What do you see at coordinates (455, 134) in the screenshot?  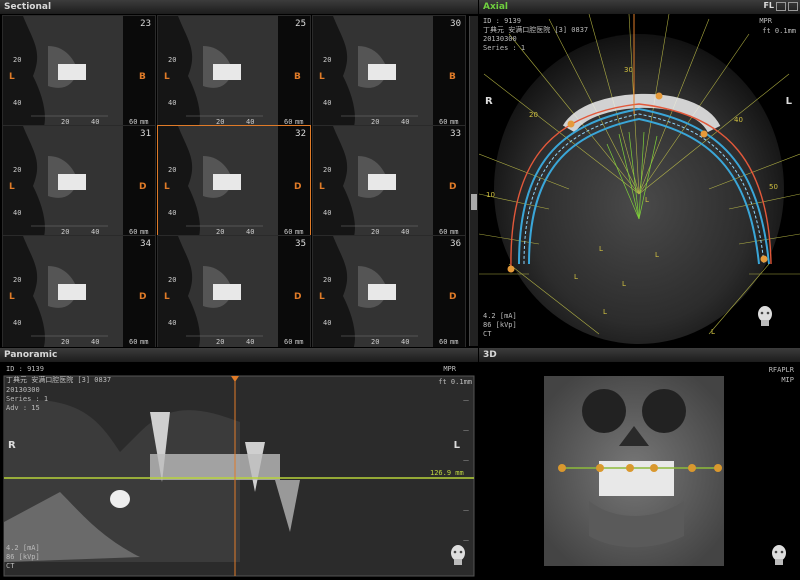 I see `slice-number: 33` at bounding box center [455, 134].